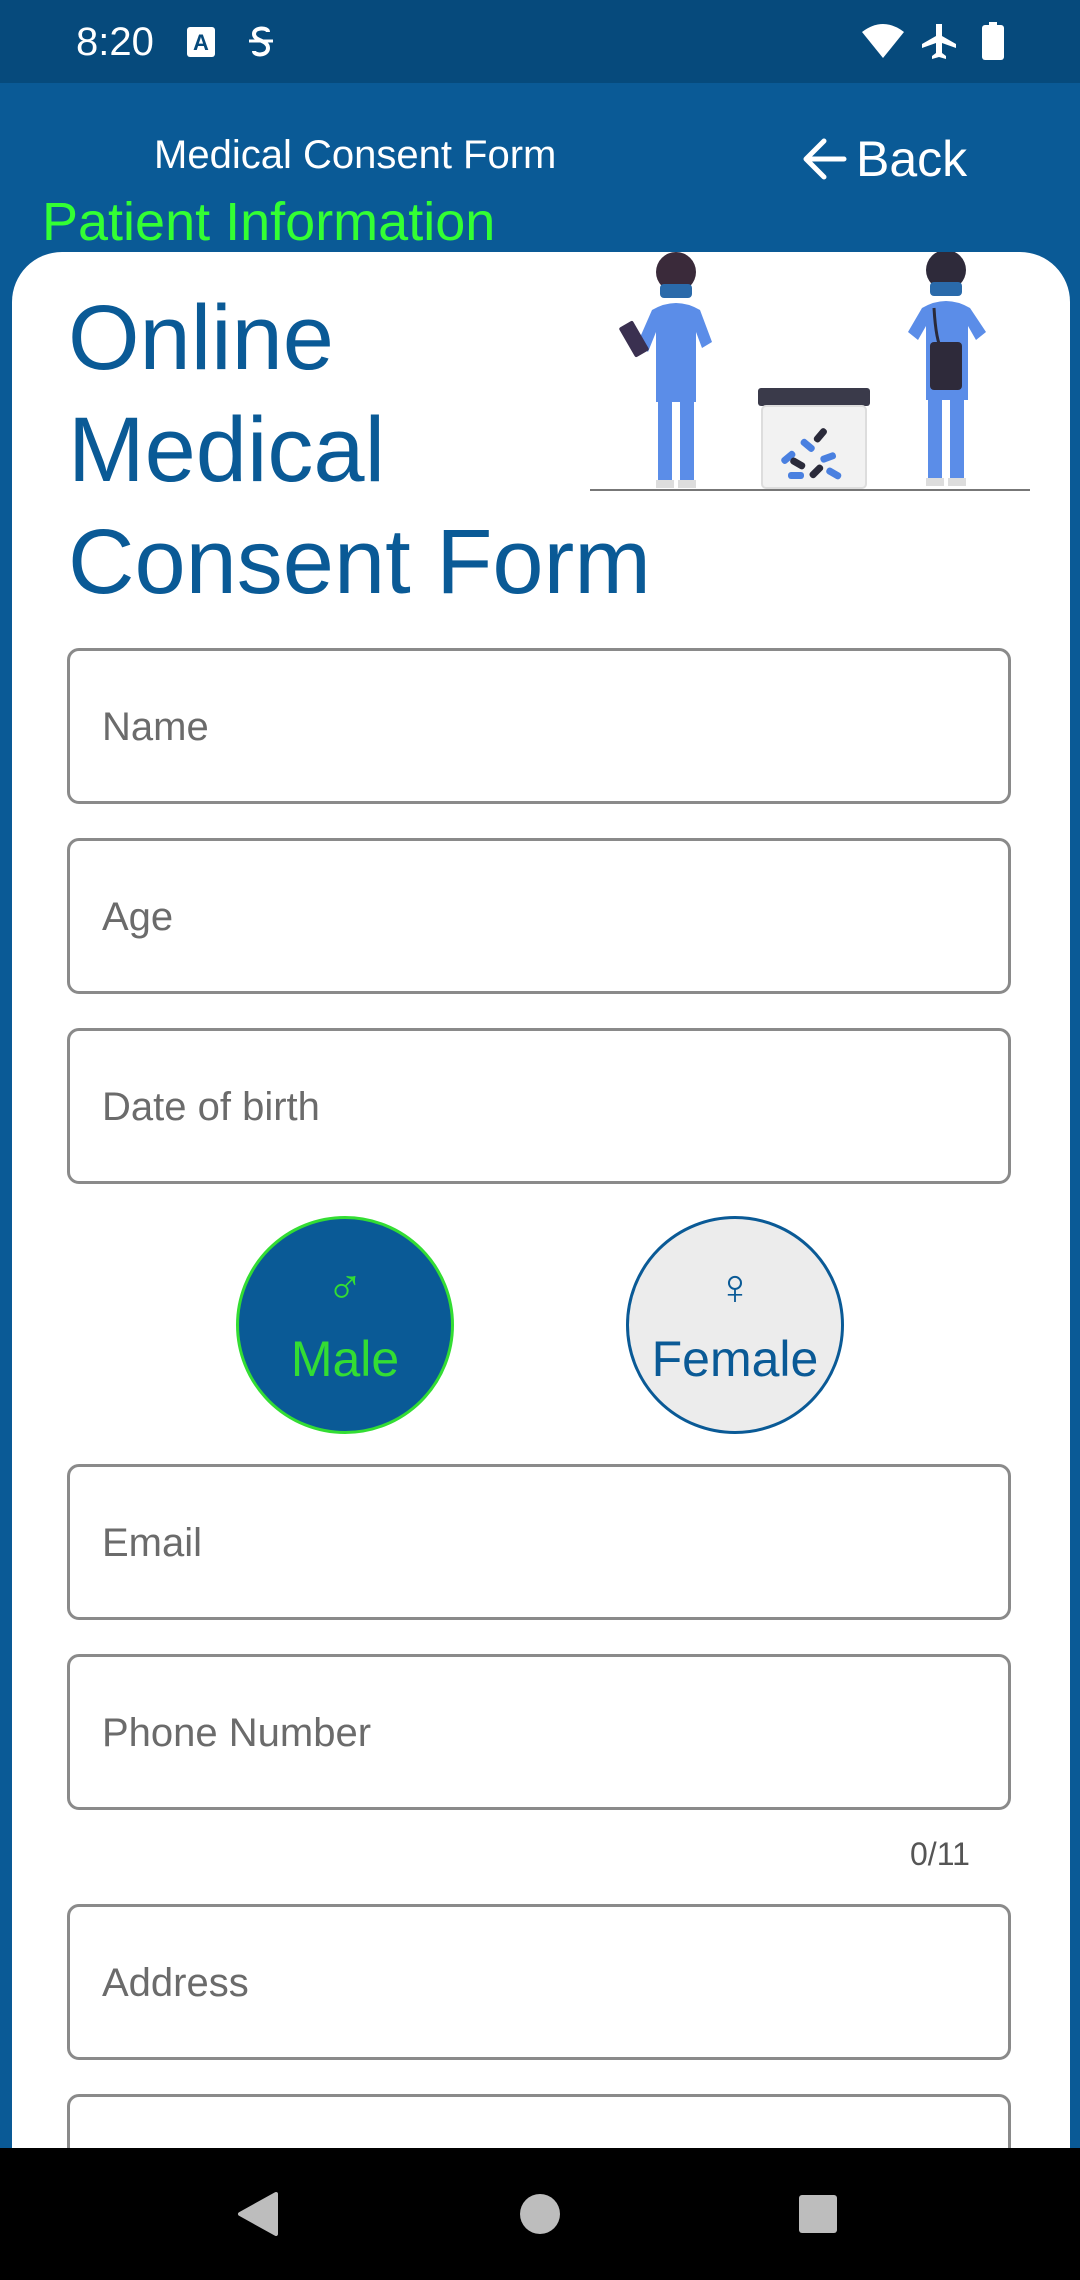 Image resolution: width=1080 pixels, height=2280 pixels. Describe the element at coordinates (542, 727) in the screenshot. I see `name-input` at that location.